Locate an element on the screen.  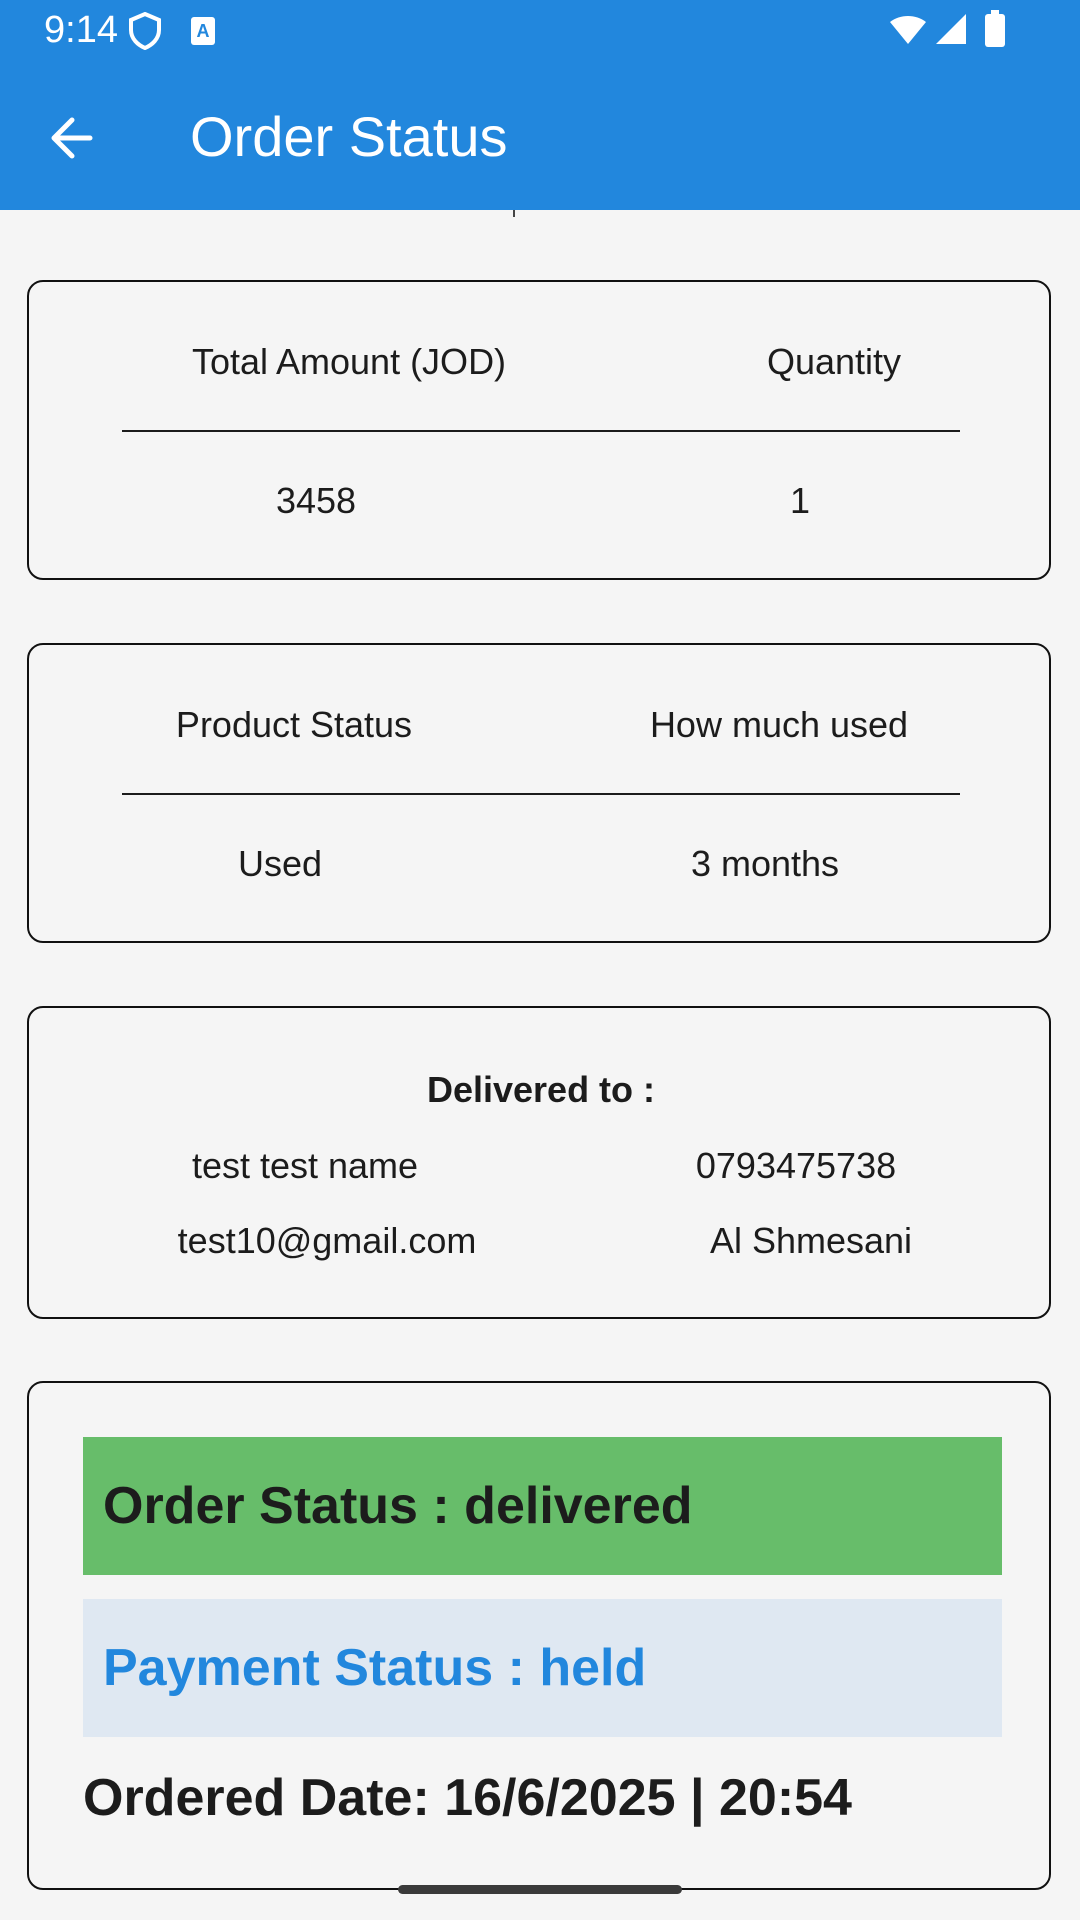
text-a-icon: A is located at coordinates (203, 33).